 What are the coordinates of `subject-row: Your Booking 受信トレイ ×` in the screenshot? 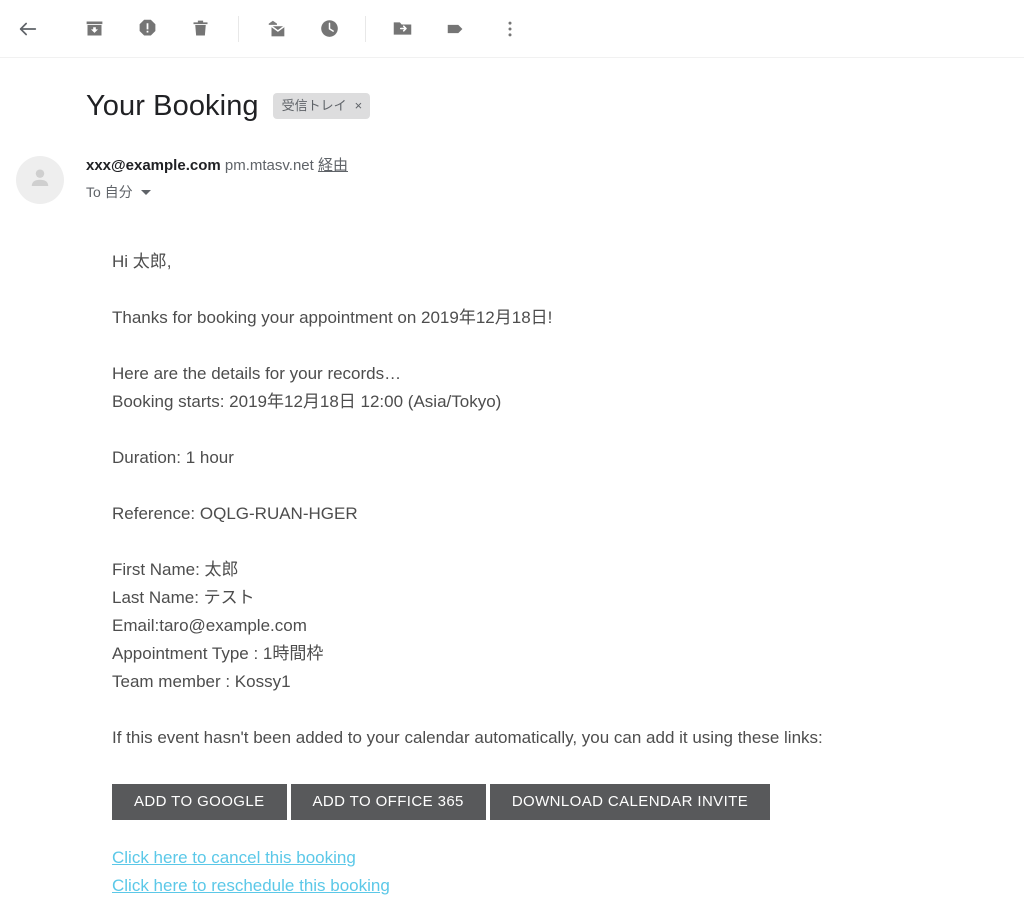 It's located at (512, 91).